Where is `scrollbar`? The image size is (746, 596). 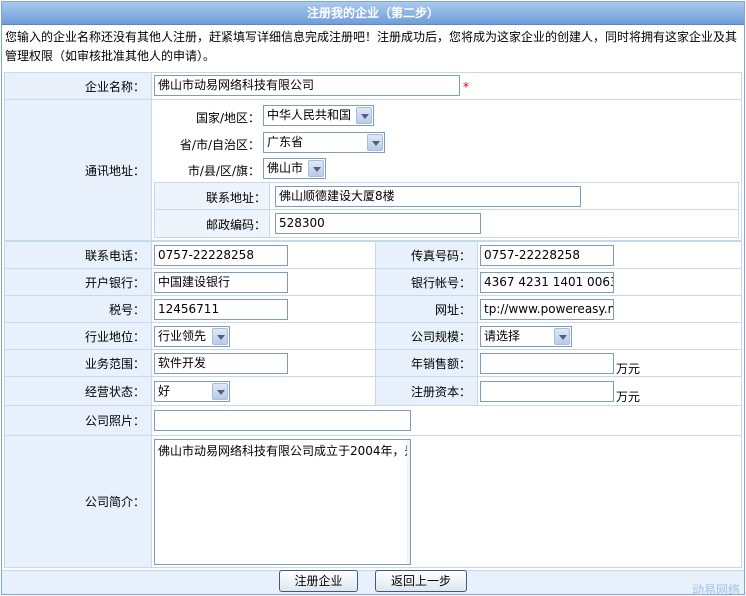 scrollbar is located at coordinates (408, 502).